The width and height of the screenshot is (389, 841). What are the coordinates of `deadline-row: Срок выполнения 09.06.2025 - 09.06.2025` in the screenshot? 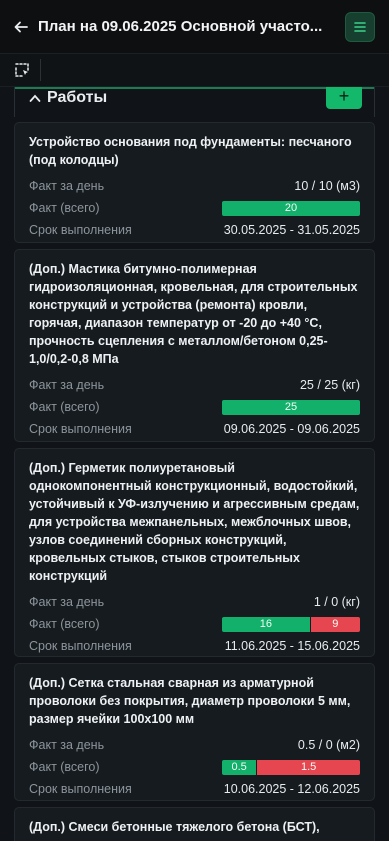 It's located at (194, 429).